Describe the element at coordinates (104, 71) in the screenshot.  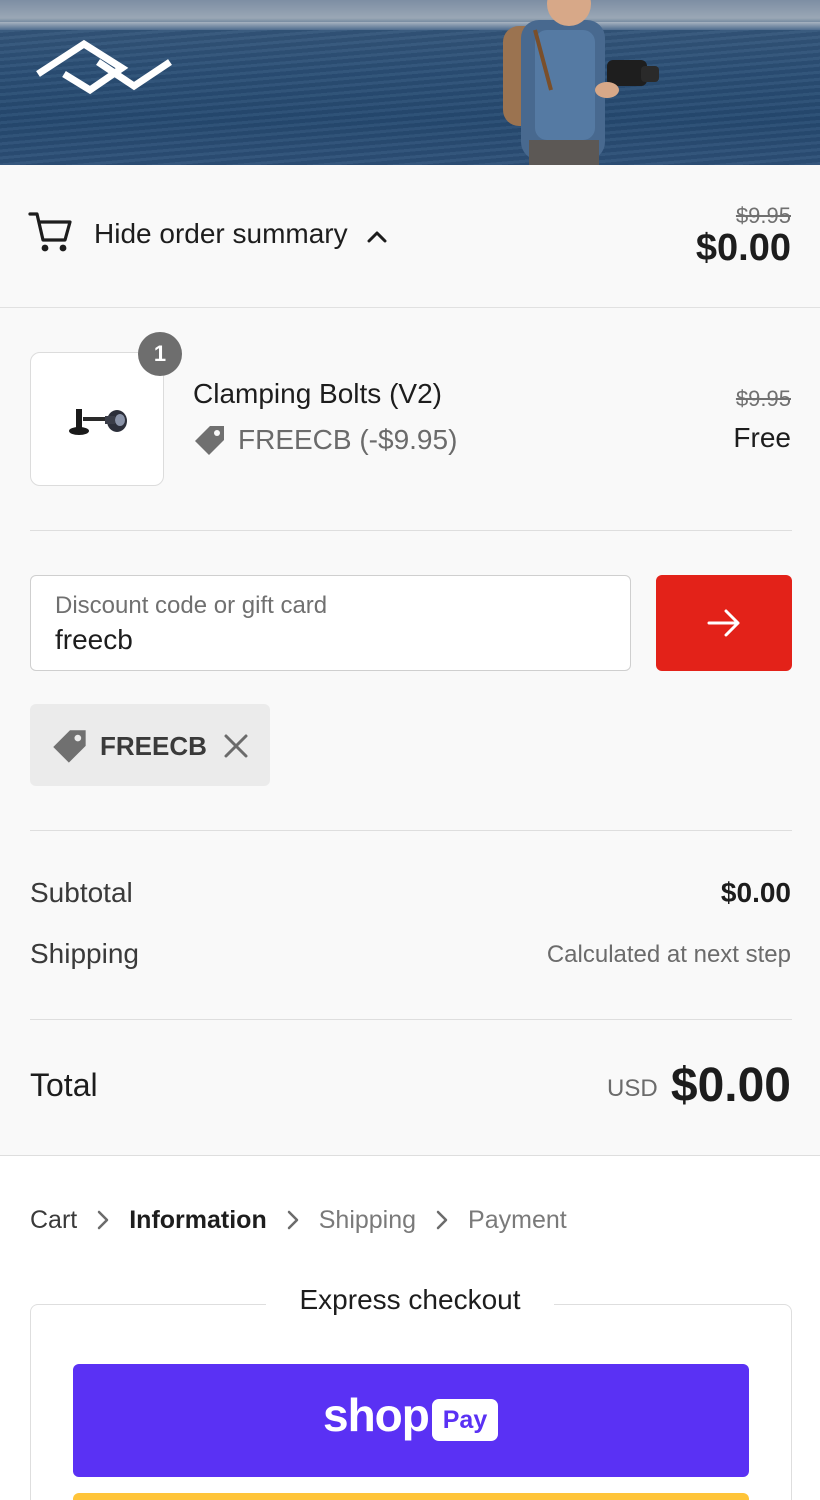
I see `peak-design-logo-icon` at that location.